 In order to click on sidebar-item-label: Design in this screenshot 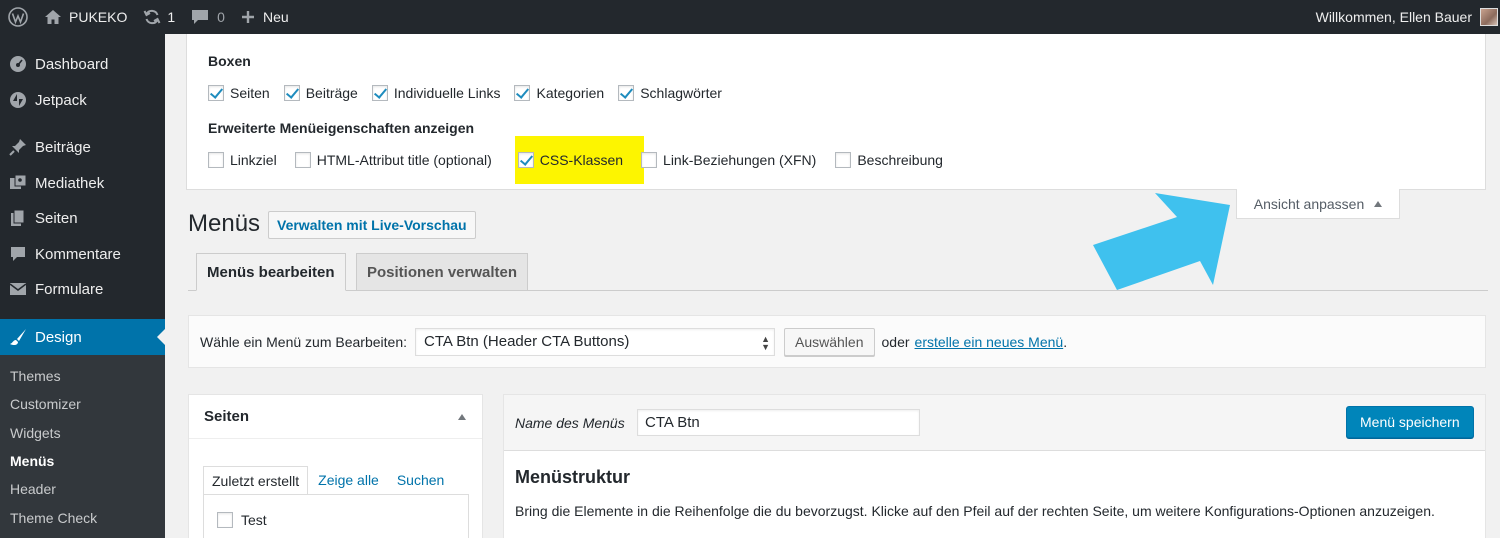, I will do `click(58, 337)`.